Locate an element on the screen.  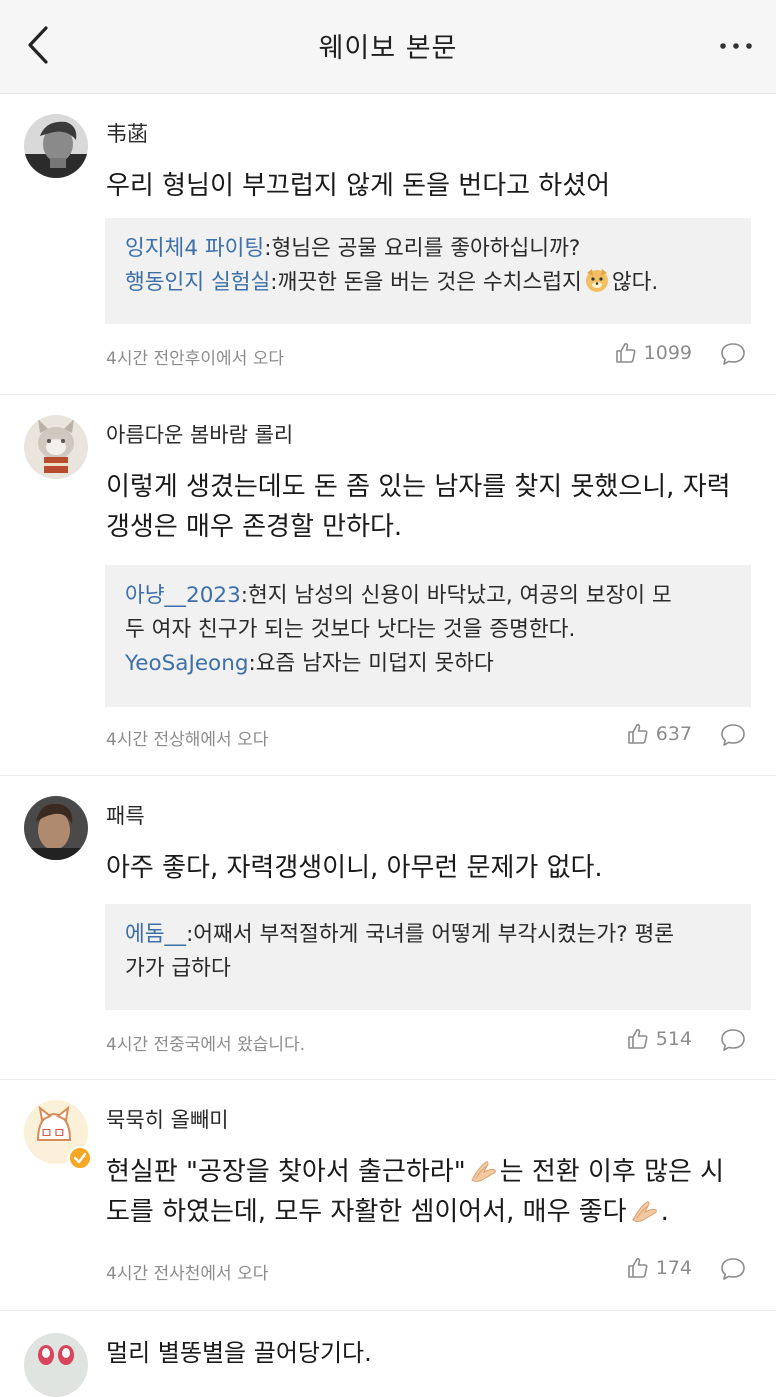
reply-line: 행동인지 실험실:깨끗한 돈을 버는 것은 수치스럽지 않다. is located at coordinates (428, 283).